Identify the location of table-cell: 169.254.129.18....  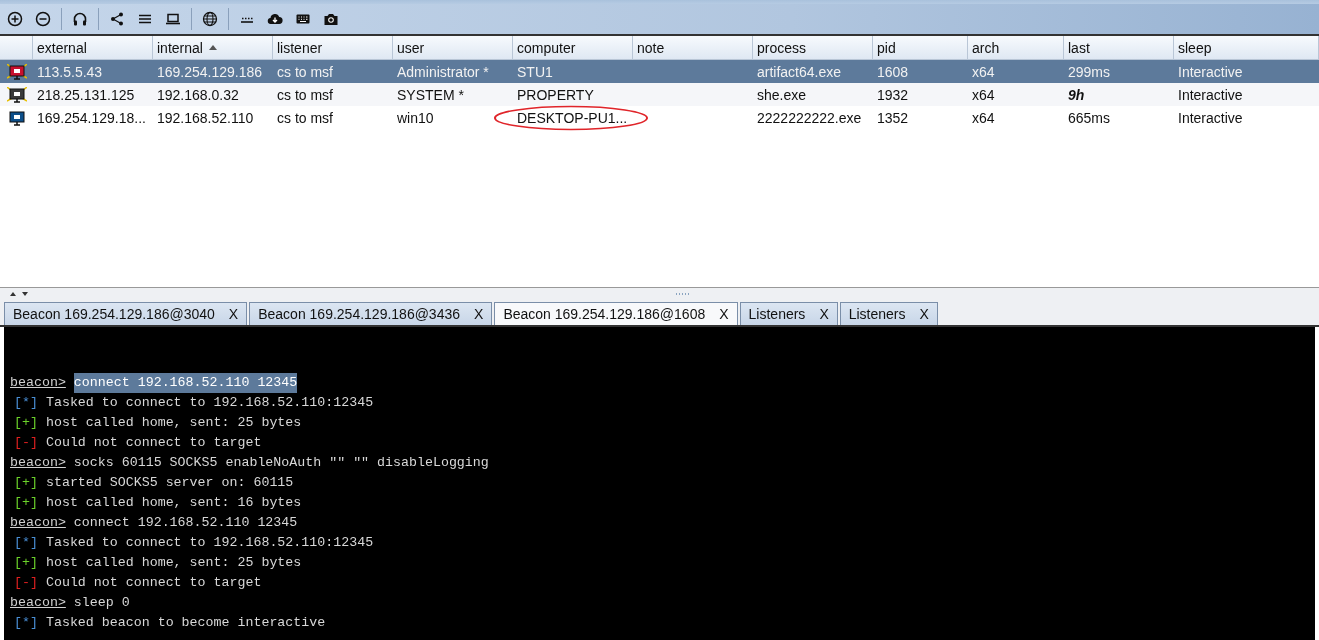
(91, 117).